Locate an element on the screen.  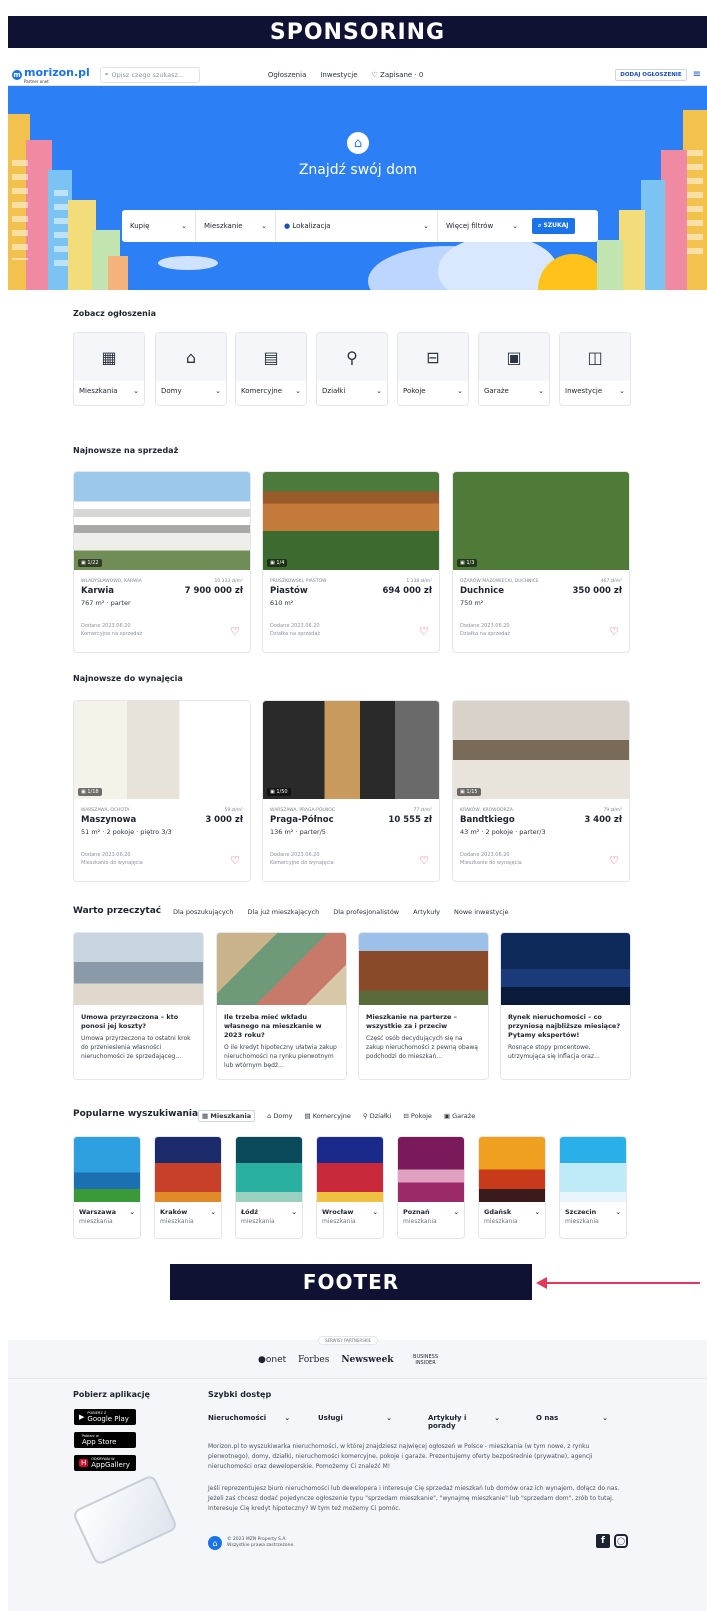
instagram-icon: ◯ is located at coordinates (621, 1541).